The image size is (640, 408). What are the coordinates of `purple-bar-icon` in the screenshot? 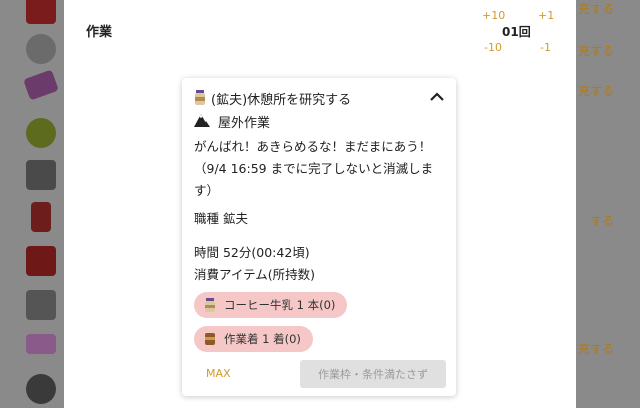 It's located at (41, 344).